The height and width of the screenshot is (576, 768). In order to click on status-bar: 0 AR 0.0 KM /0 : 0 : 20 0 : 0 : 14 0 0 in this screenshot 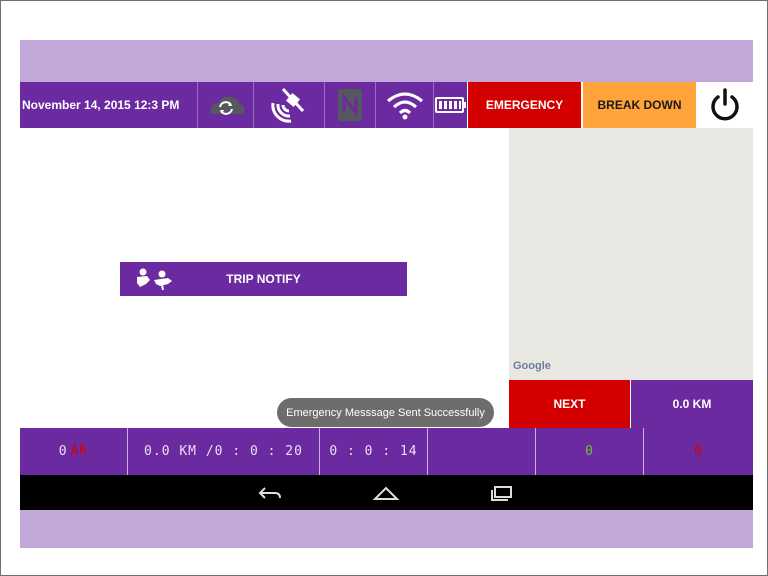, I will do `click(386, 451)`.